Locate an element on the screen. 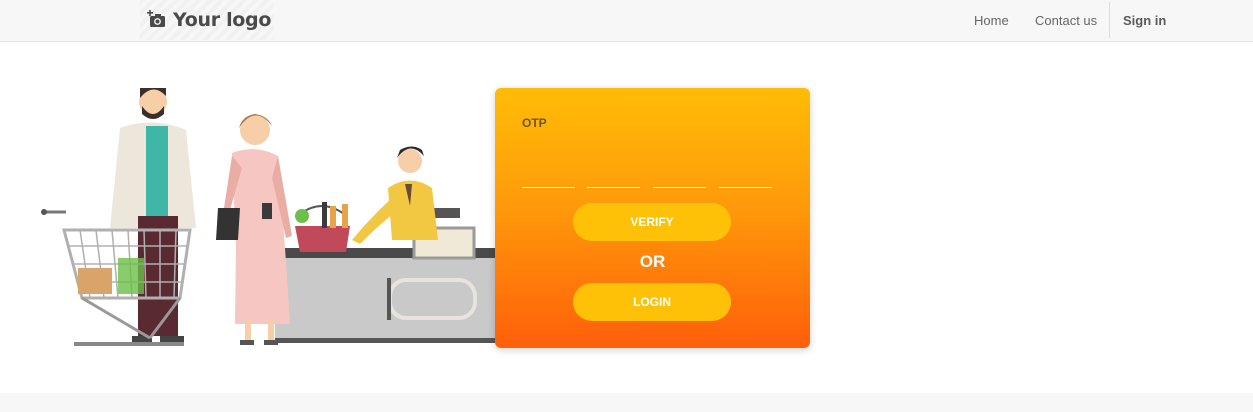  brand-logo: Your logo is located at coordinates (207, 20).